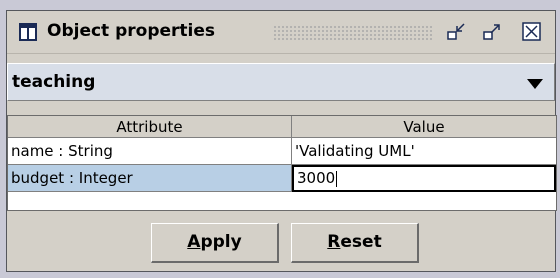  I want to click on object-selector-value: teaching, so click(54, 82).